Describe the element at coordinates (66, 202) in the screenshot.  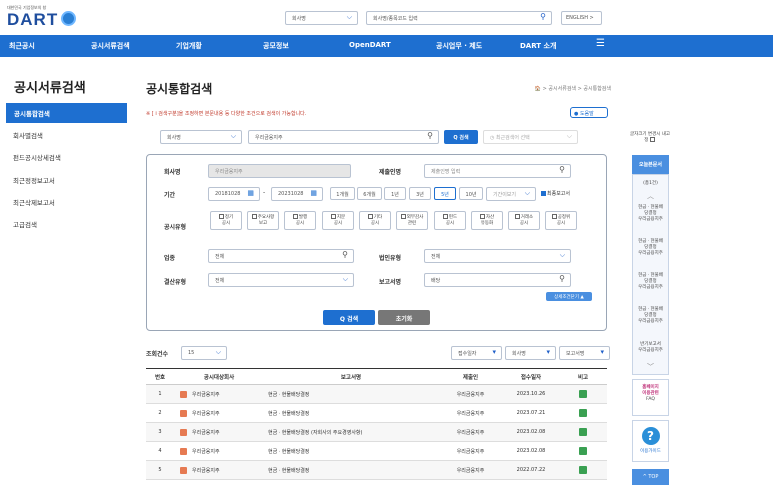
I see `sidebar-item-deleted: 최근삭제보고서` at that location.